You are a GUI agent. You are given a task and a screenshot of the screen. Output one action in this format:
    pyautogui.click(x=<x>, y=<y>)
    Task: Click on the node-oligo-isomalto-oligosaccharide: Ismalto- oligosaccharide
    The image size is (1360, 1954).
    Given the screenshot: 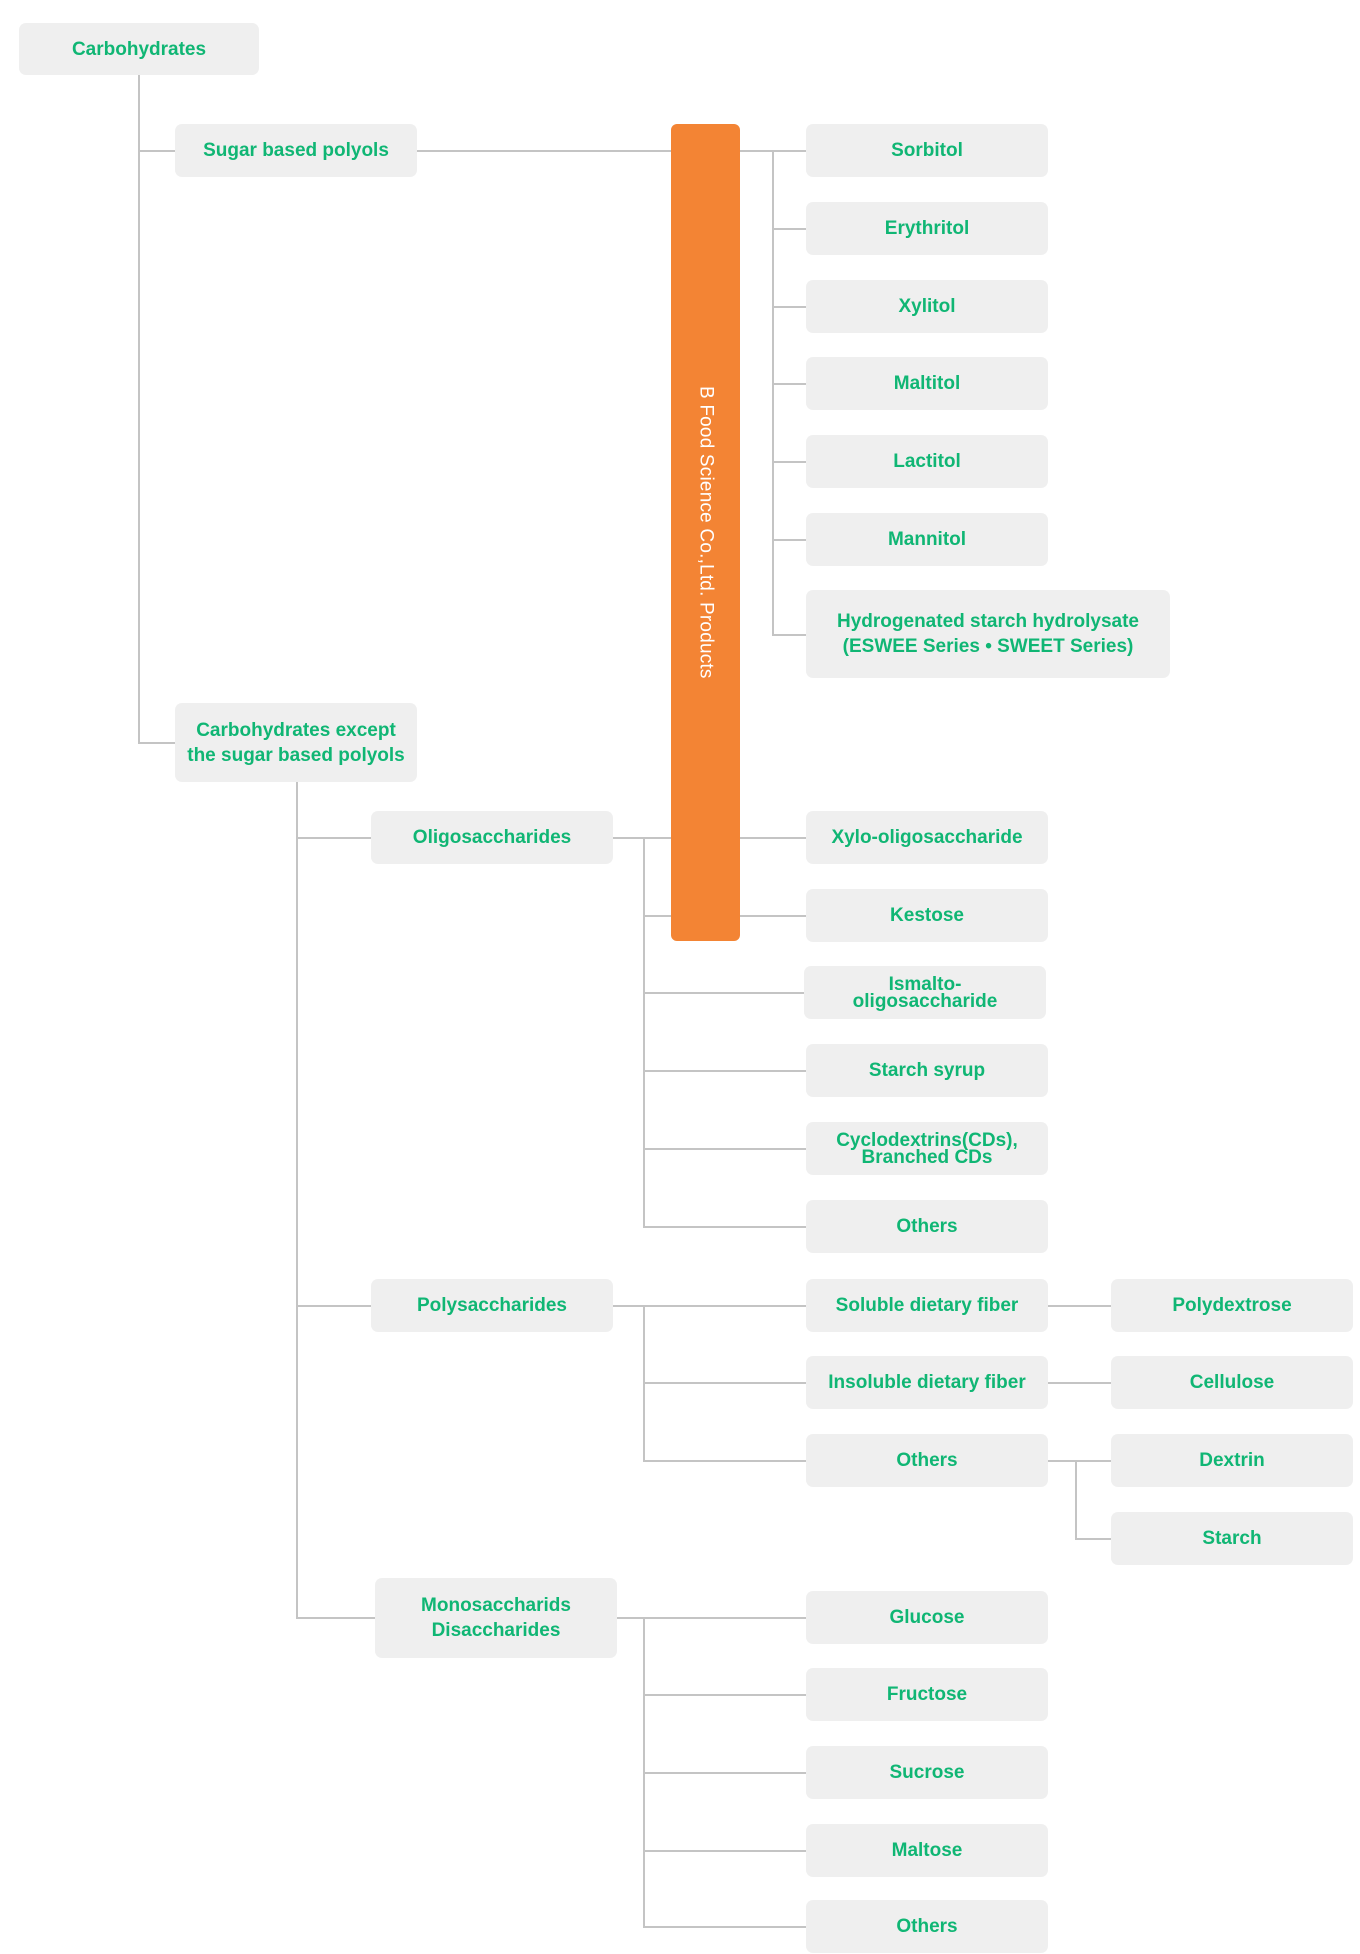 What is the action you would take?
    pyautogui.click(x=925, y=992)
    